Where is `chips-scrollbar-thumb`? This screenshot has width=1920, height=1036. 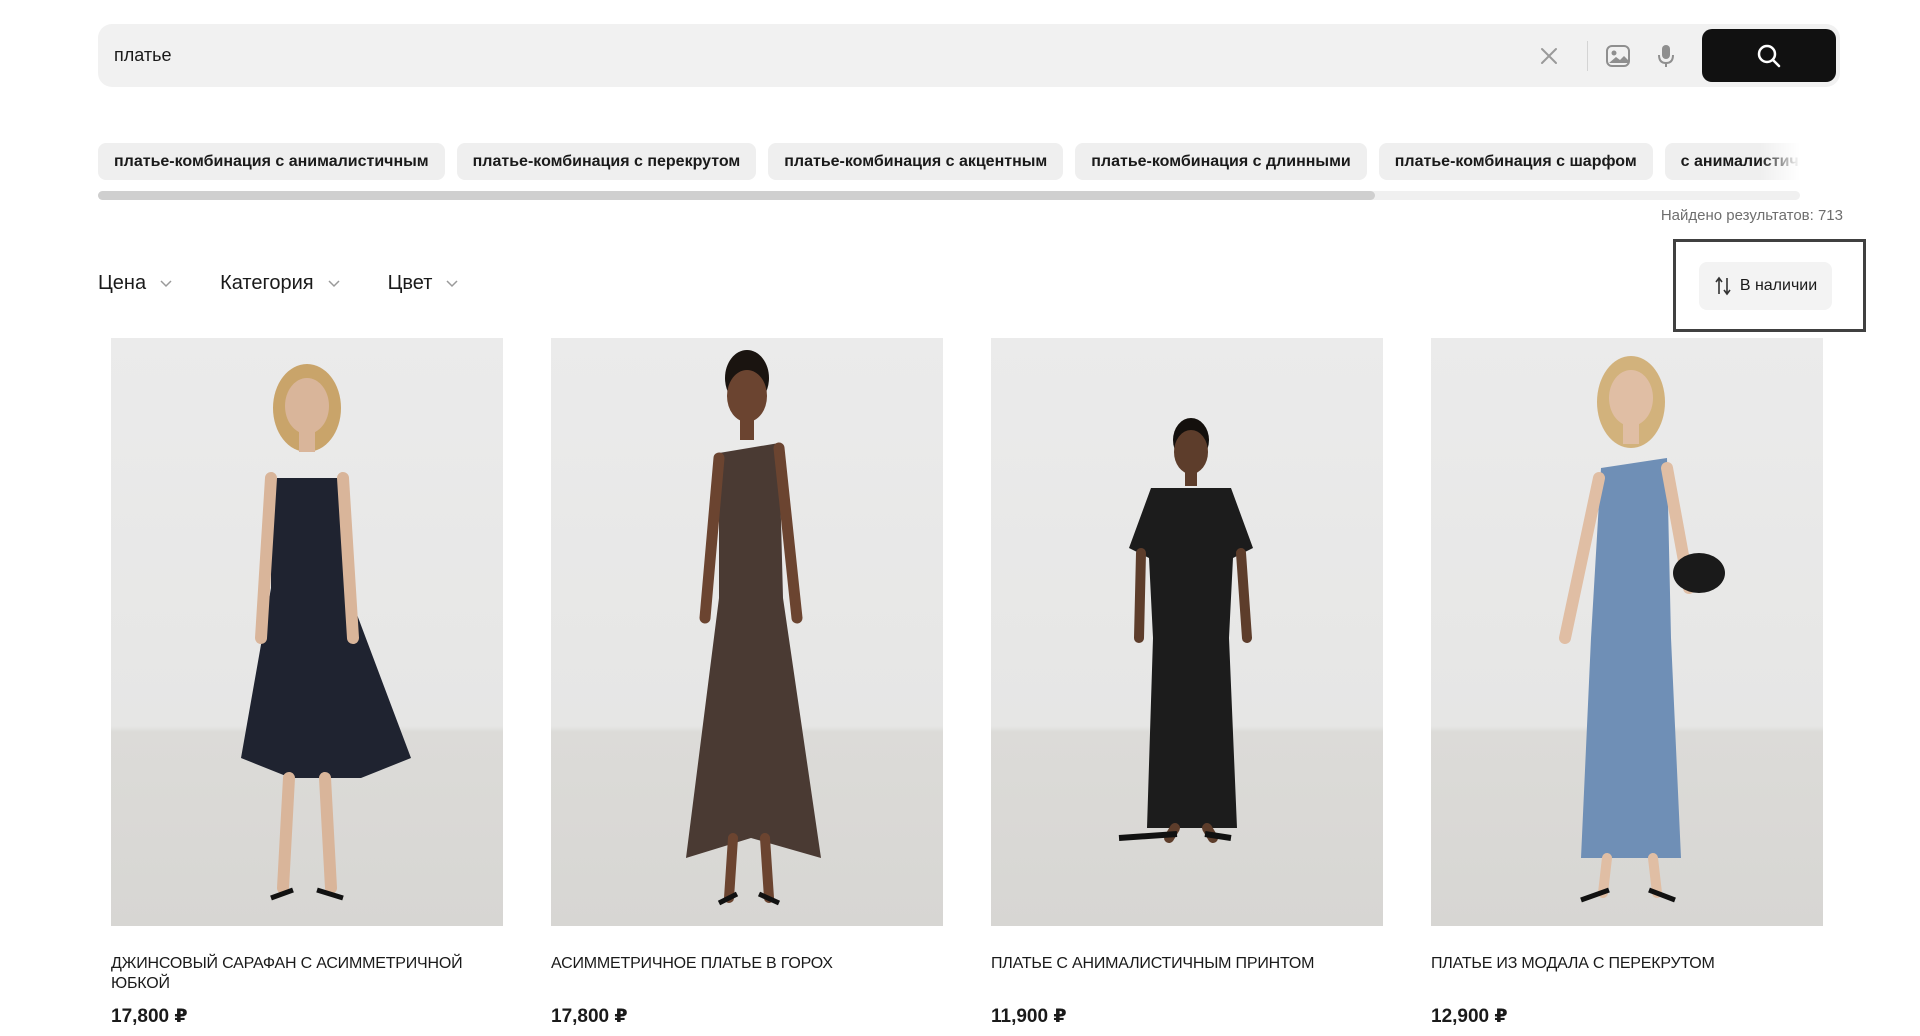
chips-scrollbar-thumb is located at coordinates (736, 195).